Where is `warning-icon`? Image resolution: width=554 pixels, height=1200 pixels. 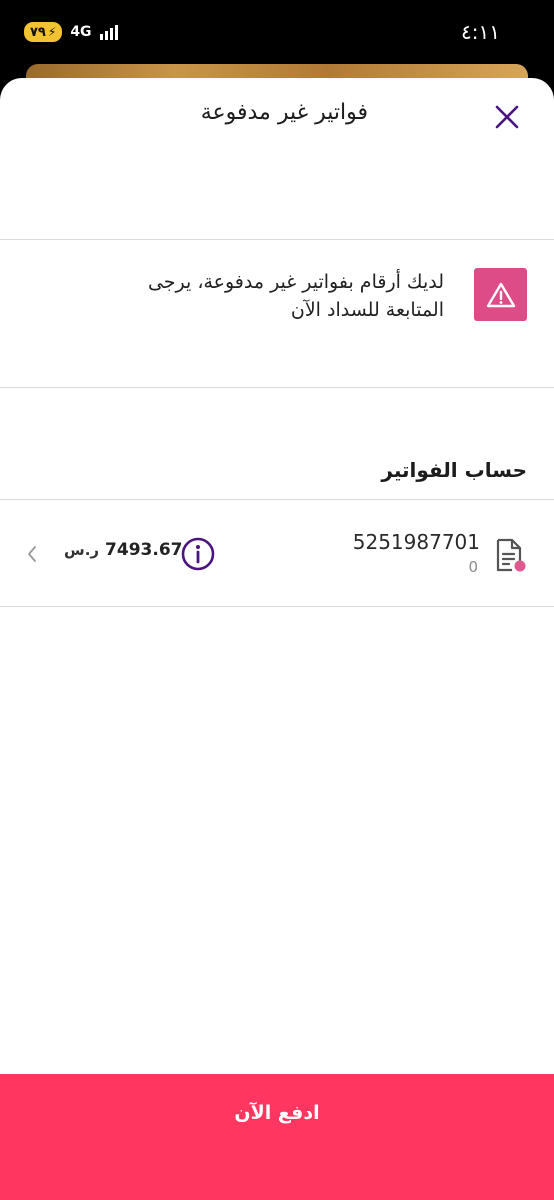
warning-icon is located at coordinates (500, 294).